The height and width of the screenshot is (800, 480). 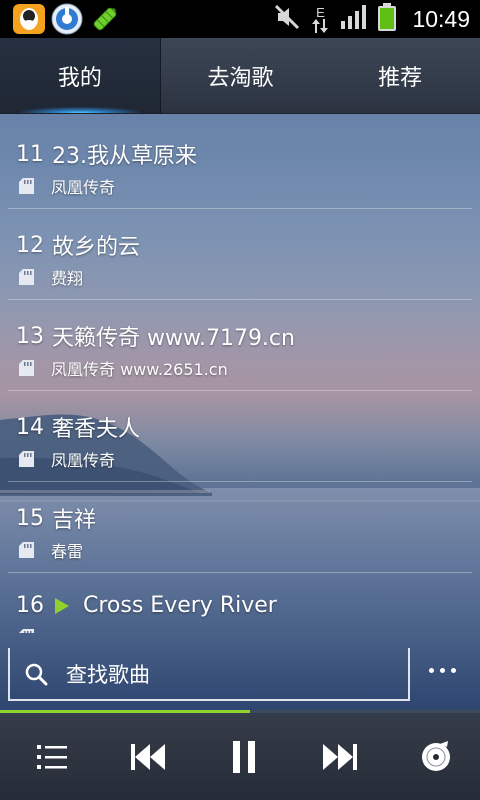 What do you see at coordinates (436, 757) in the screenshot?
I see `disc-icon` at bounding box center [436, 757].